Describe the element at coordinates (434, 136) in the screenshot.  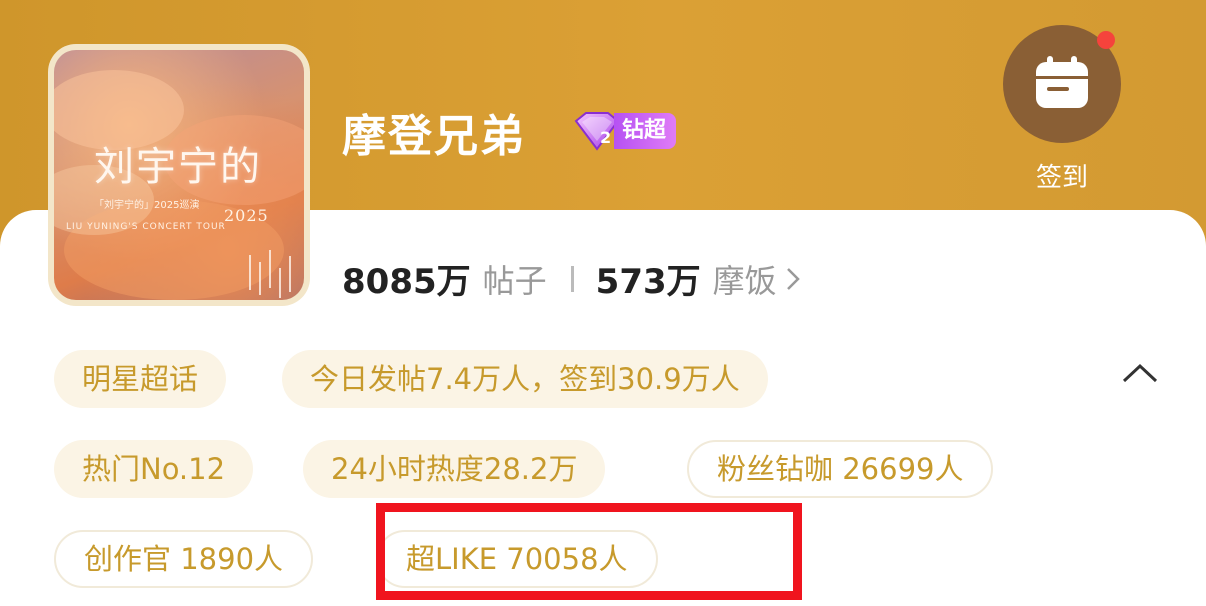
I see `topic-title: 摩登兄弟` at that location.